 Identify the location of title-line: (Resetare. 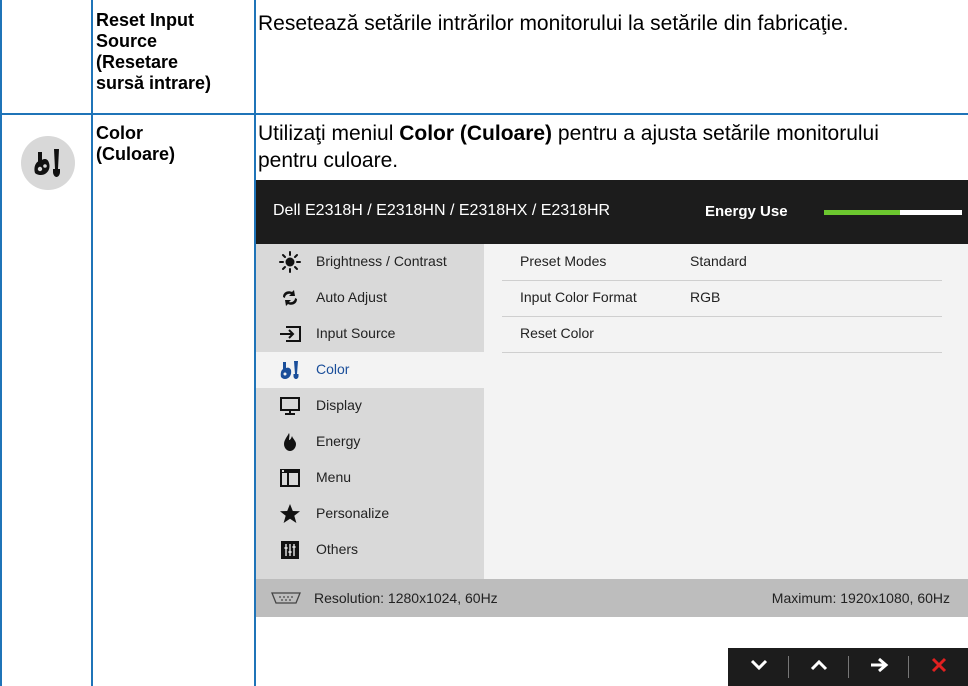
(137, 62).